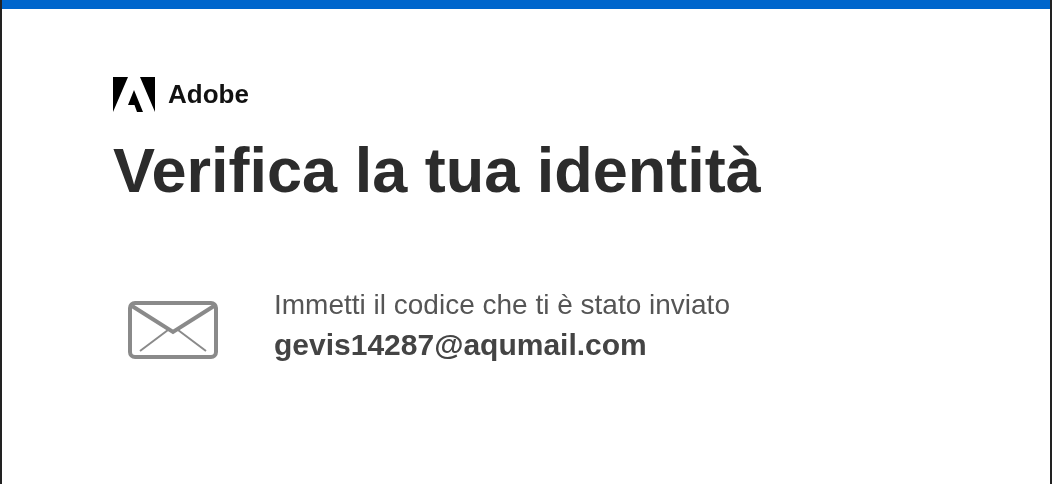 Image resolution: width=1052 pixels, height=484 pixels. Describe the element at coordinates (173, 329) in the screenshot. I see `envelope-icon` at that location.